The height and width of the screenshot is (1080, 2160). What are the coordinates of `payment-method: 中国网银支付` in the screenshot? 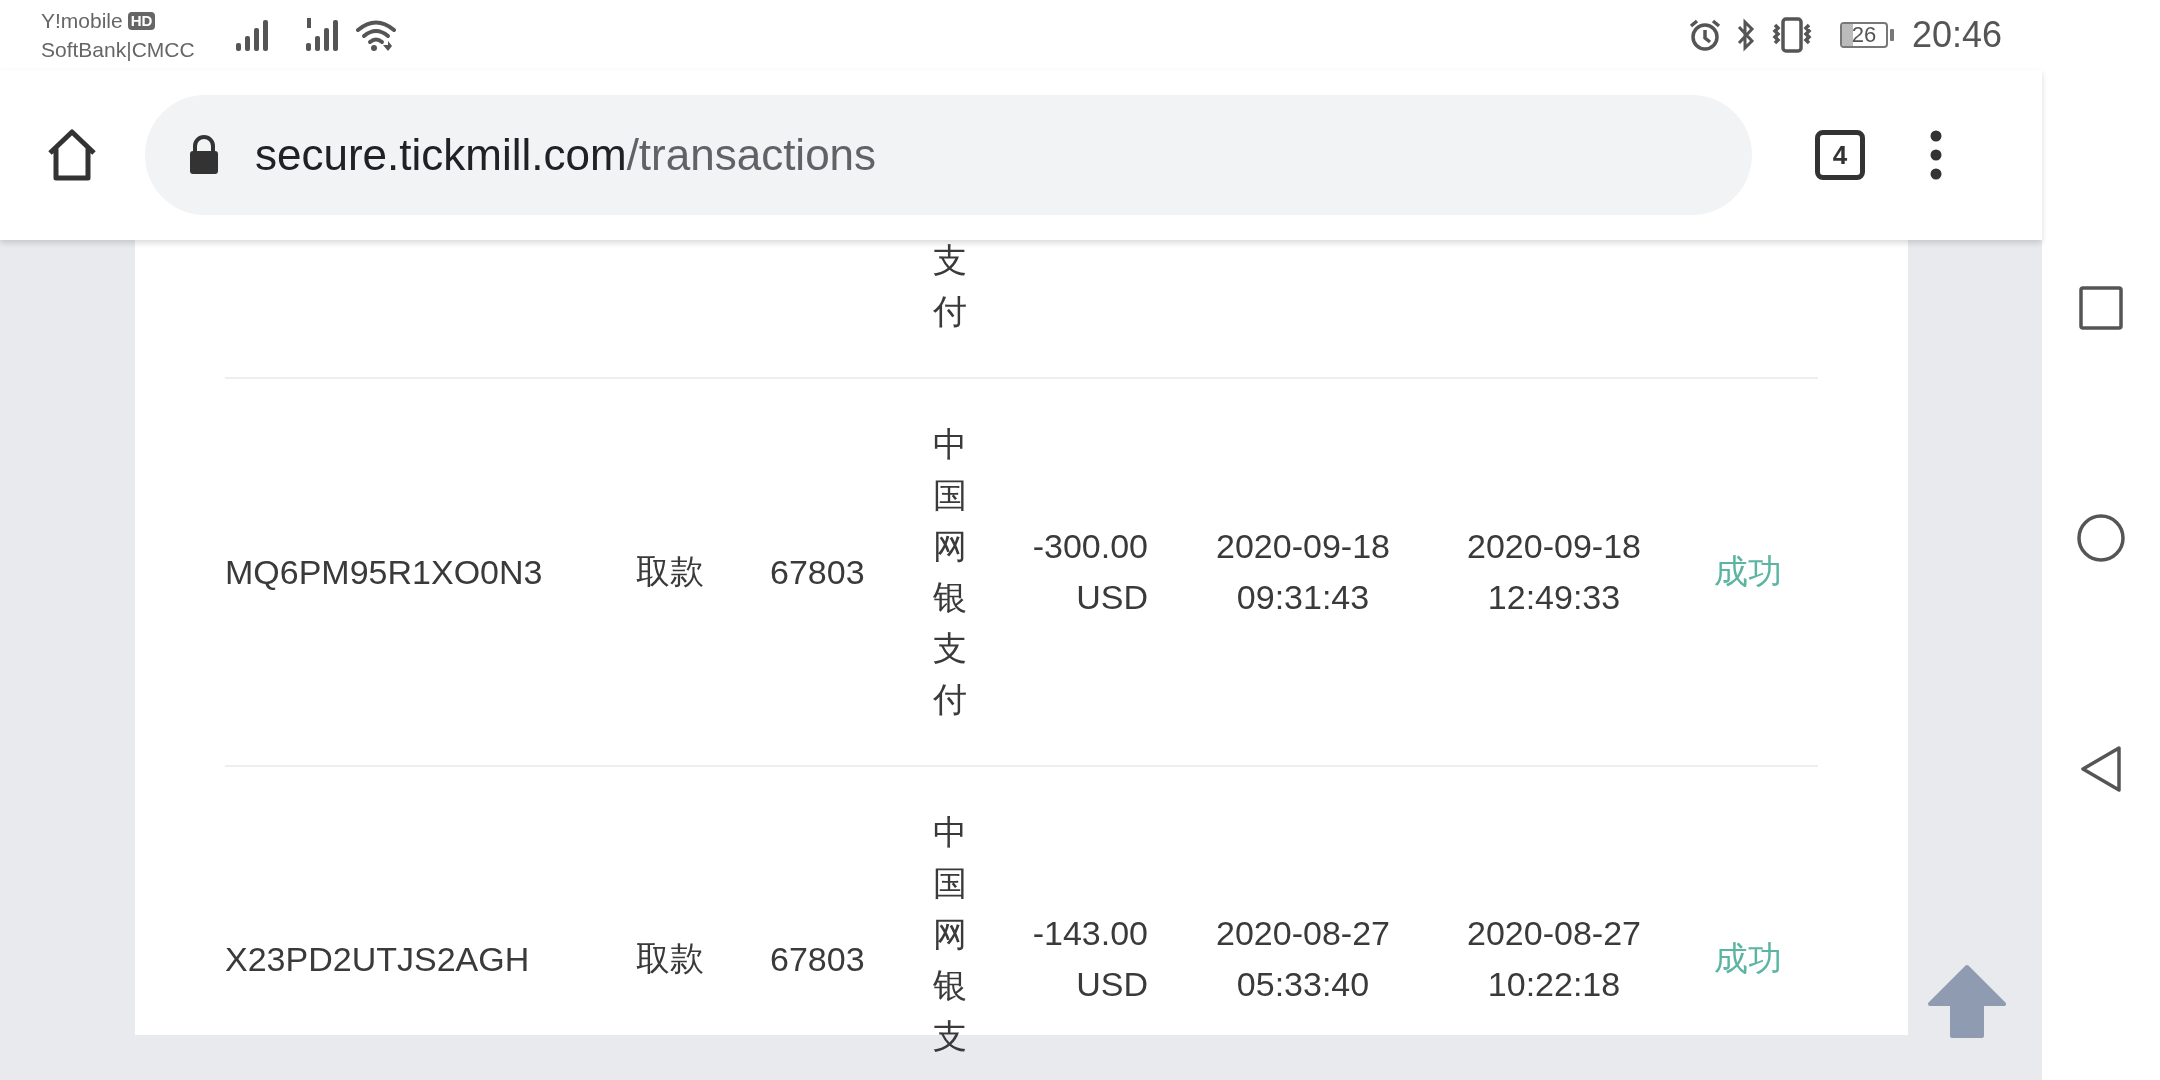 It's located at (950, 572).